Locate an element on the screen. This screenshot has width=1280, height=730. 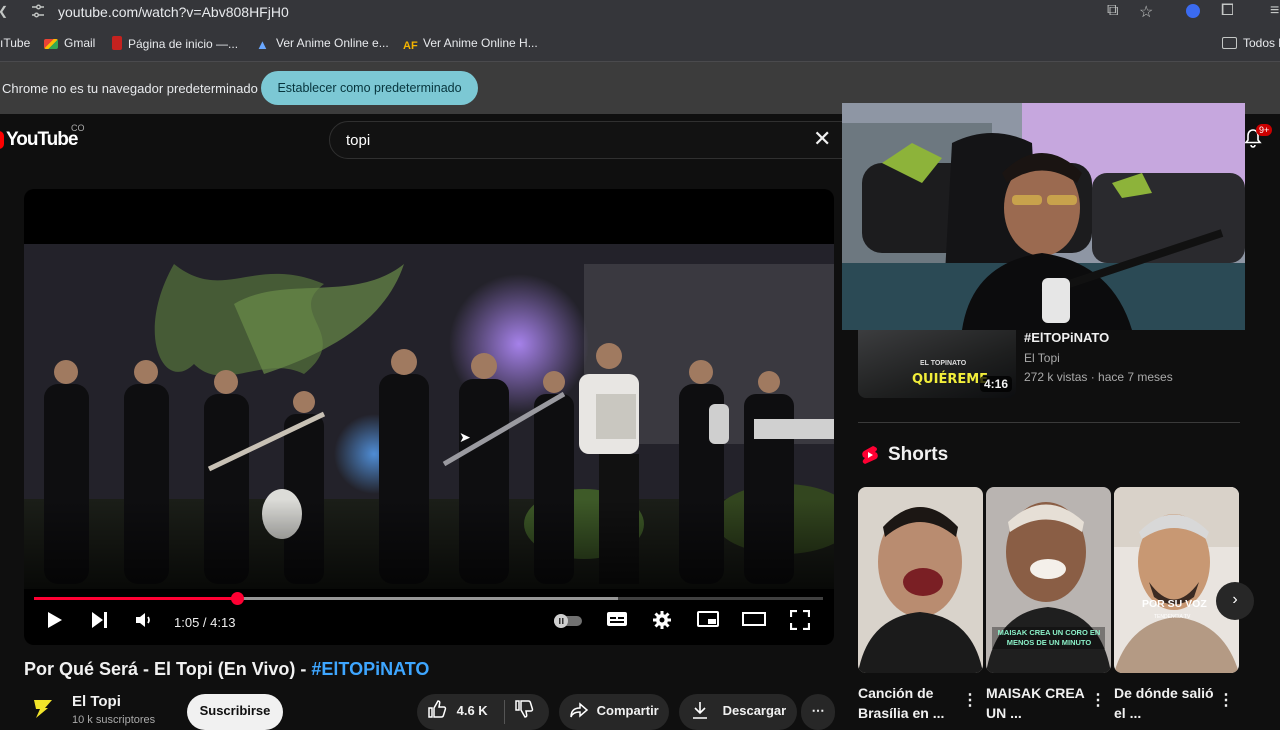
site-settings-icon is located at coordinates (38, 11).